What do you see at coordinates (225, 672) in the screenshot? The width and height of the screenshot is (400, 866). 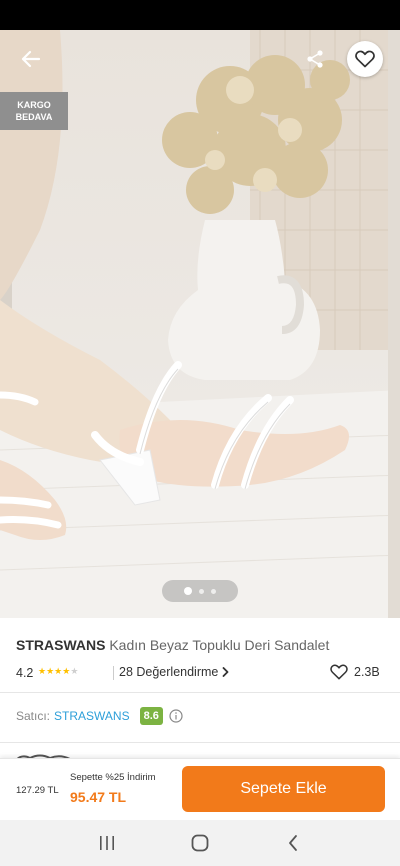 I see `chevron-right-icon` at bounding box center [225, 672].